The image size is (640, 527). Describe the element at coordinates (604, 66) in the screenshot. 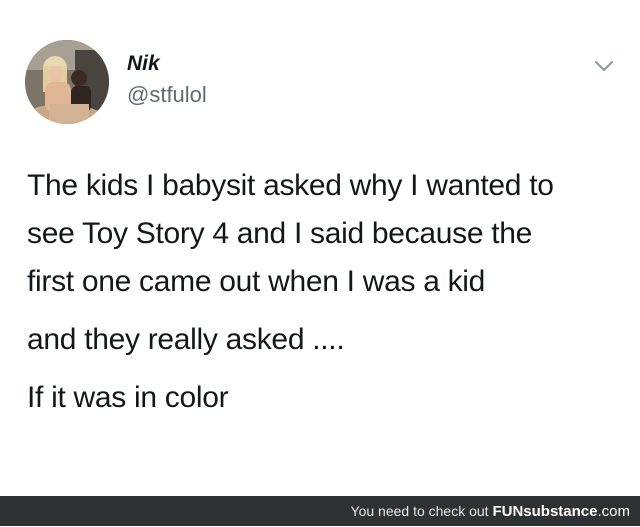

I see `chevron-down-icon` at that location.